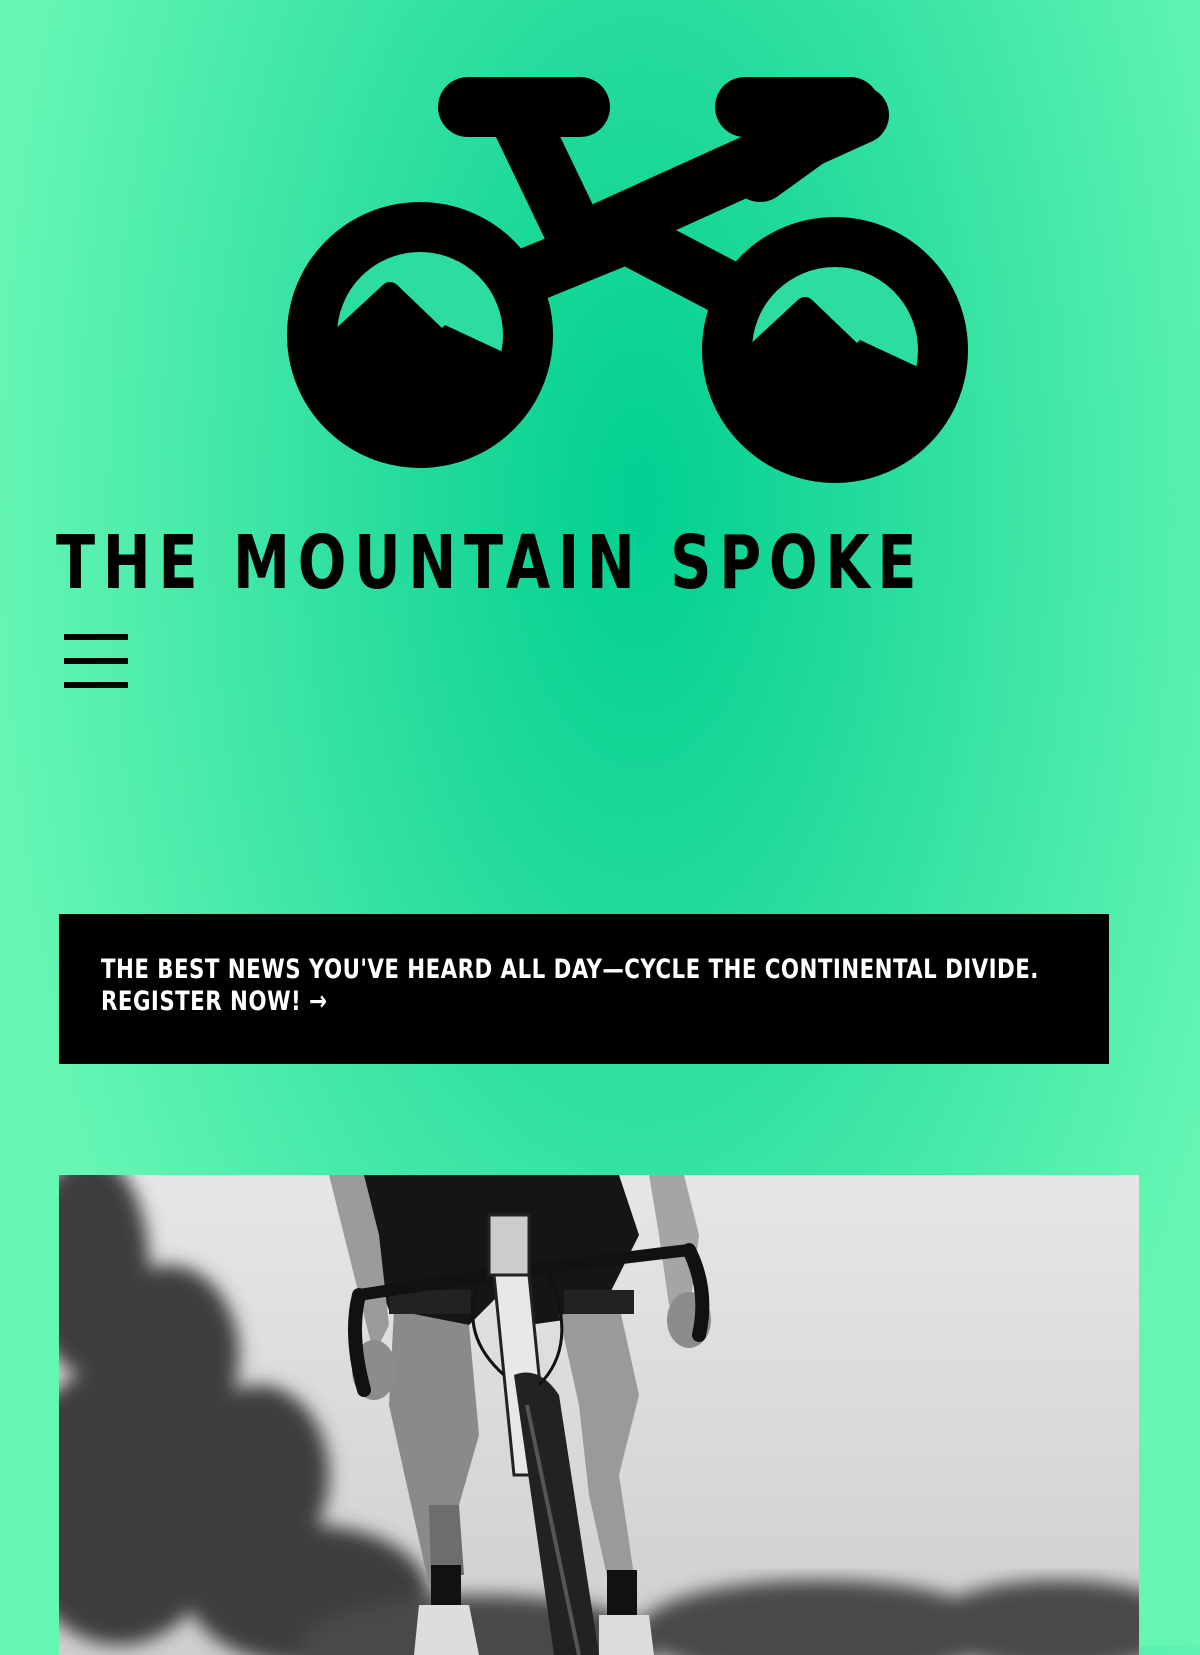  I want to click on menu-bar-middle, so click(96, 661).